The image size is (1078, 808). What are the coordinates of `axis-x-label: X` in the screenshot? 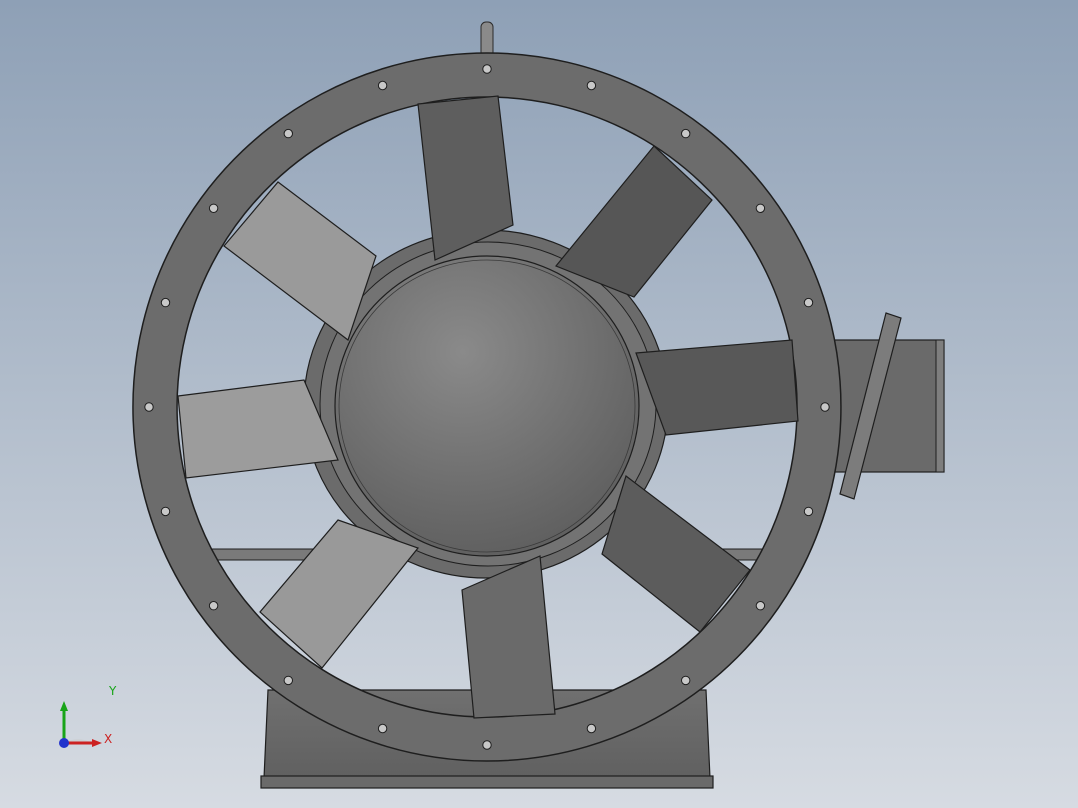 It's located at (108, 739).